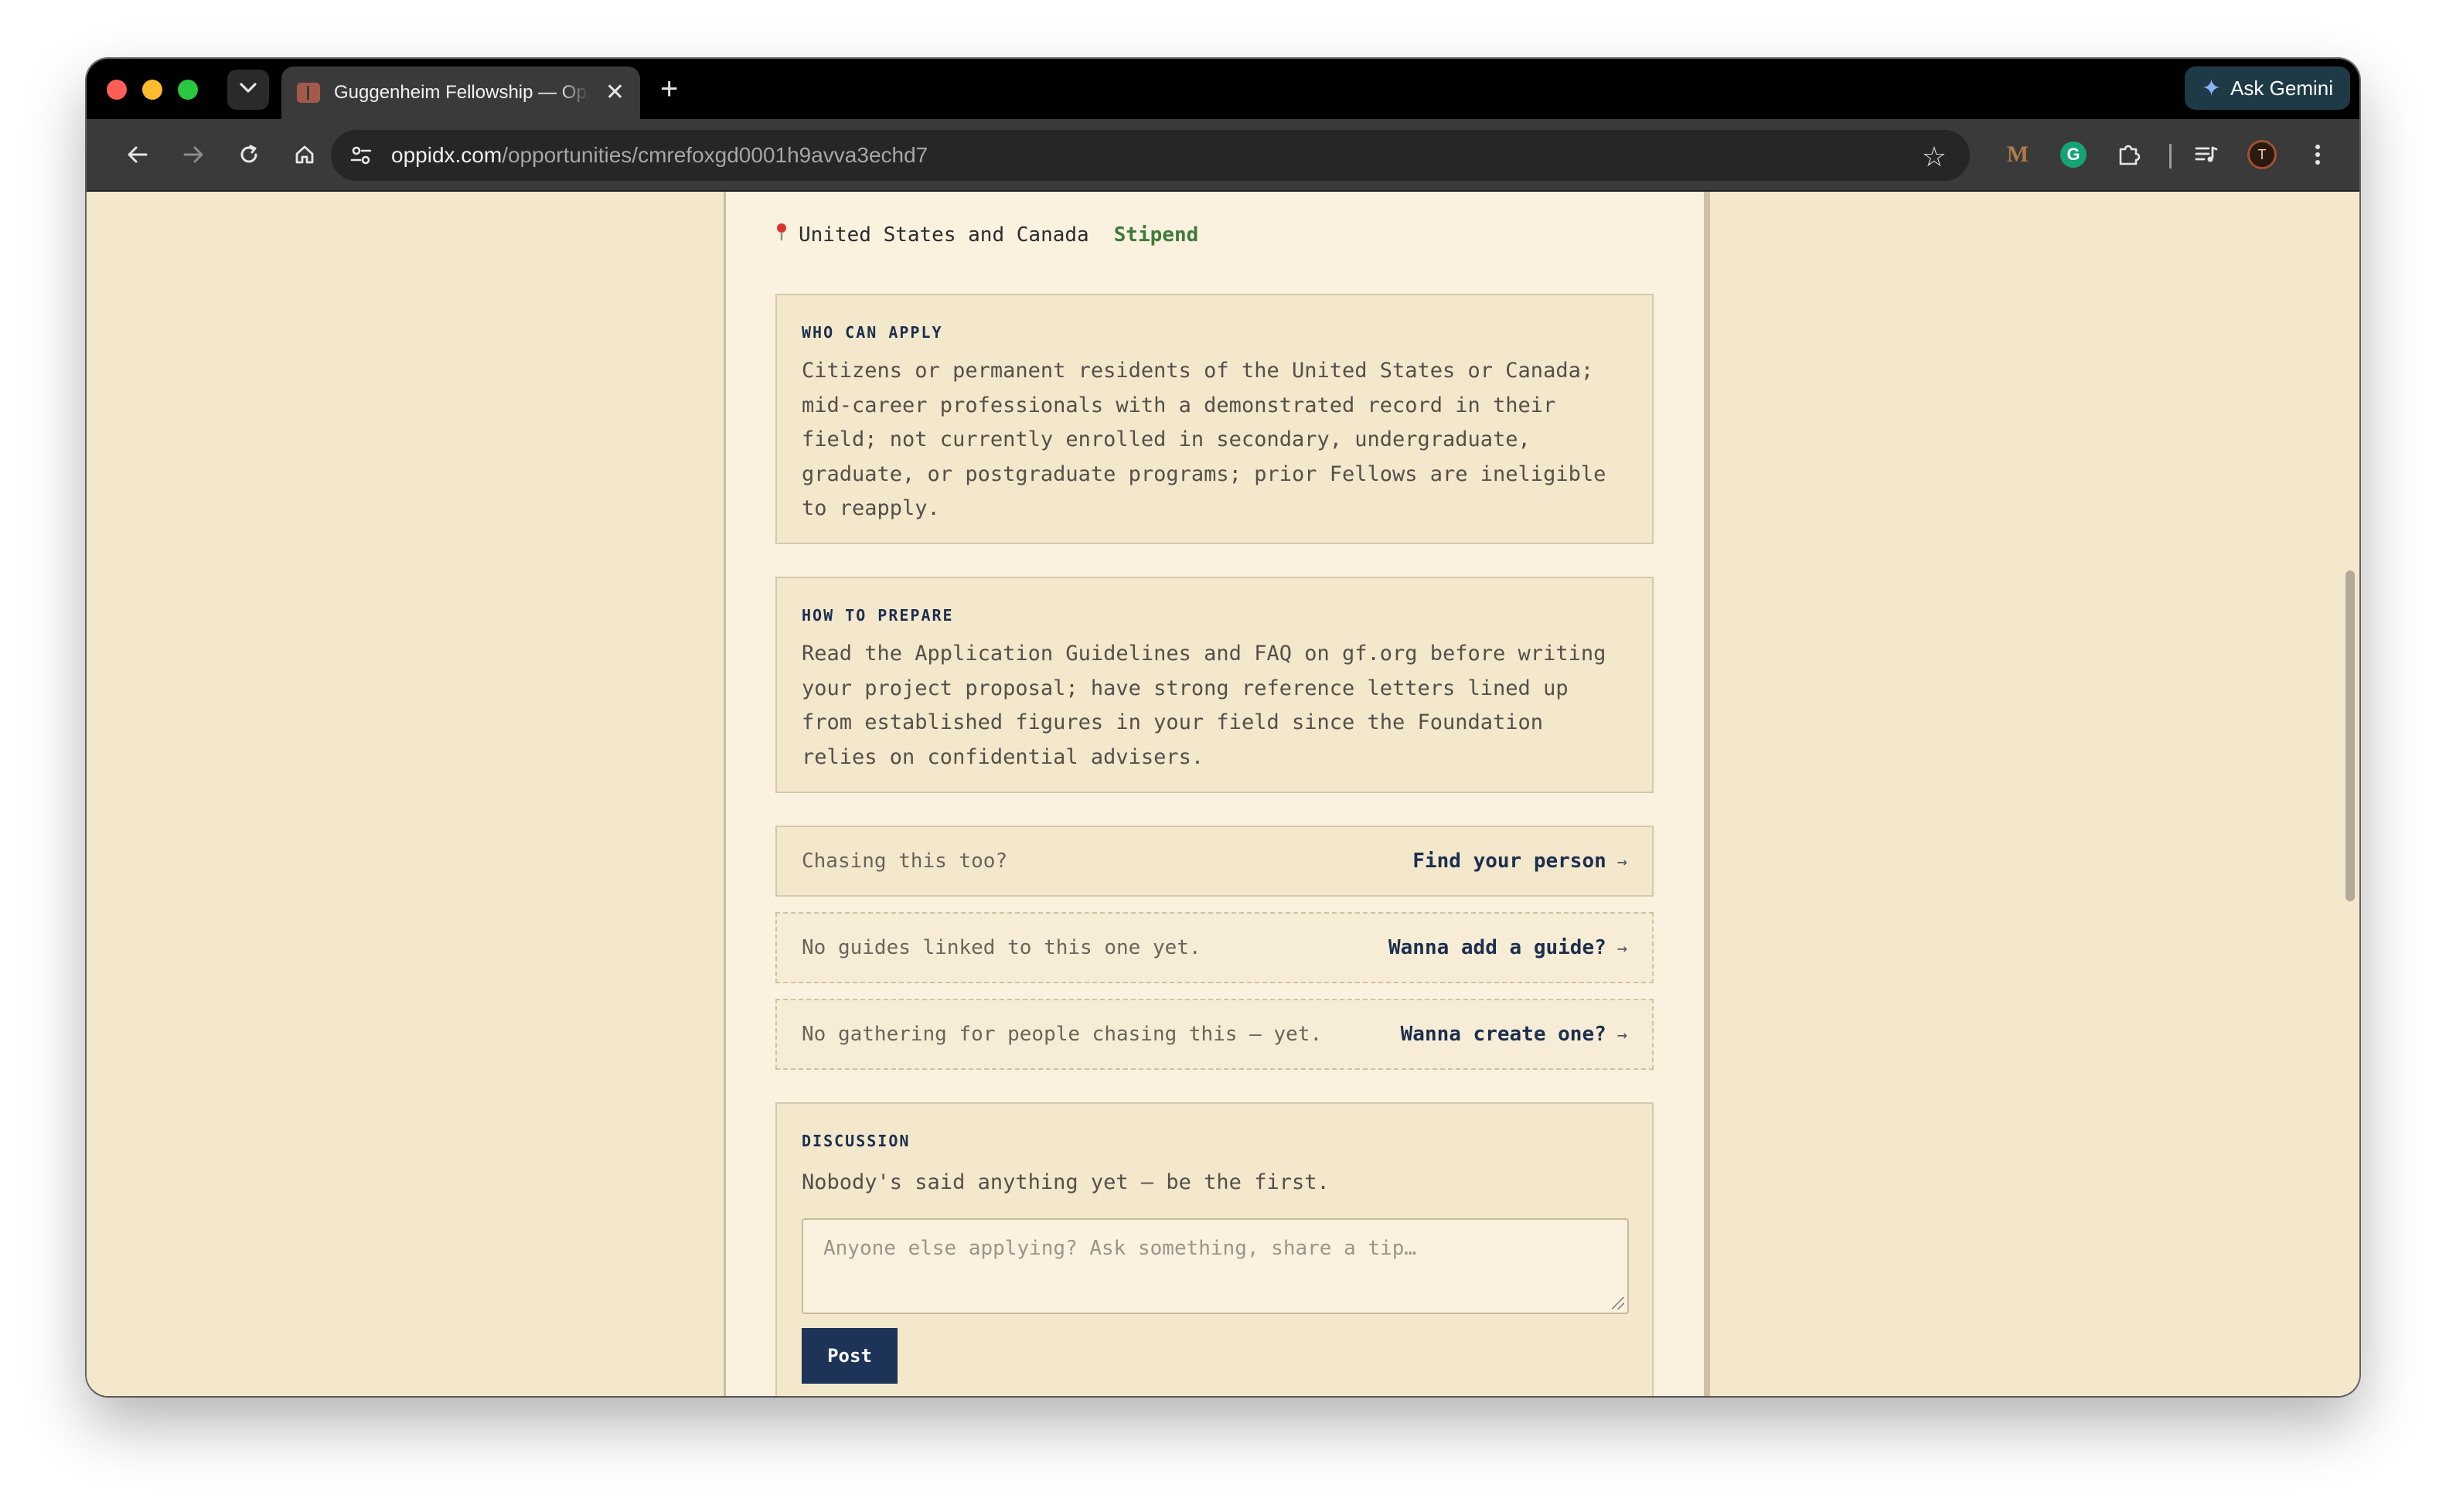 The height and width of the screenshot is (1512, 2446). I want to click on new-tab-button: +, so click(669, 89).